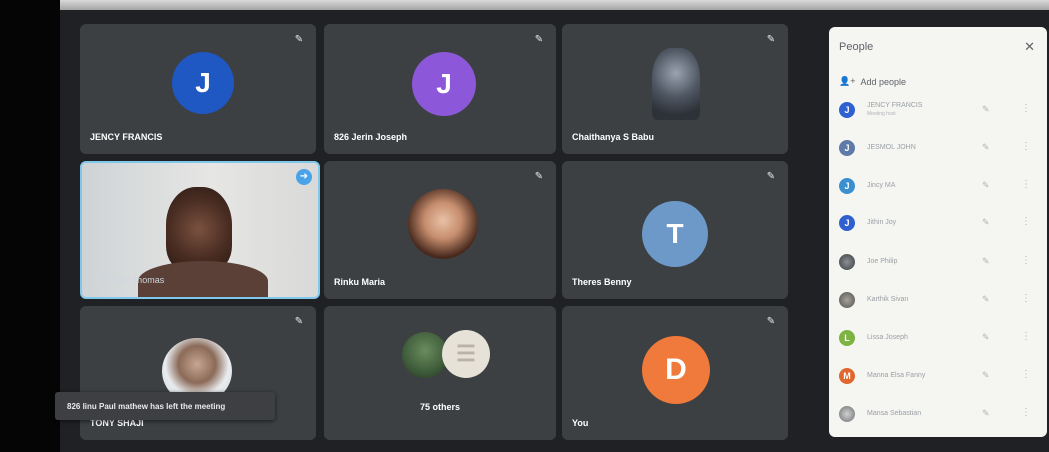 The height and width of the screenshot is (452, 1049). Describe the element at coordinates (939, 223) in the screenshot. I see `participant-row: J Jithin Joy ✎ ⋮` at that location.